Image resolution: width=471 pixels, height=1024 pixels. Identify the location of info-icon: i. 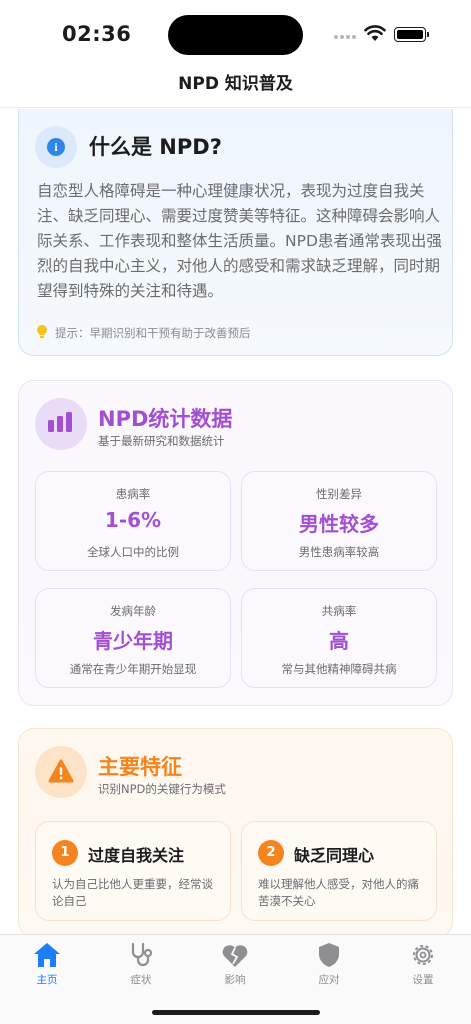
(56, 147).